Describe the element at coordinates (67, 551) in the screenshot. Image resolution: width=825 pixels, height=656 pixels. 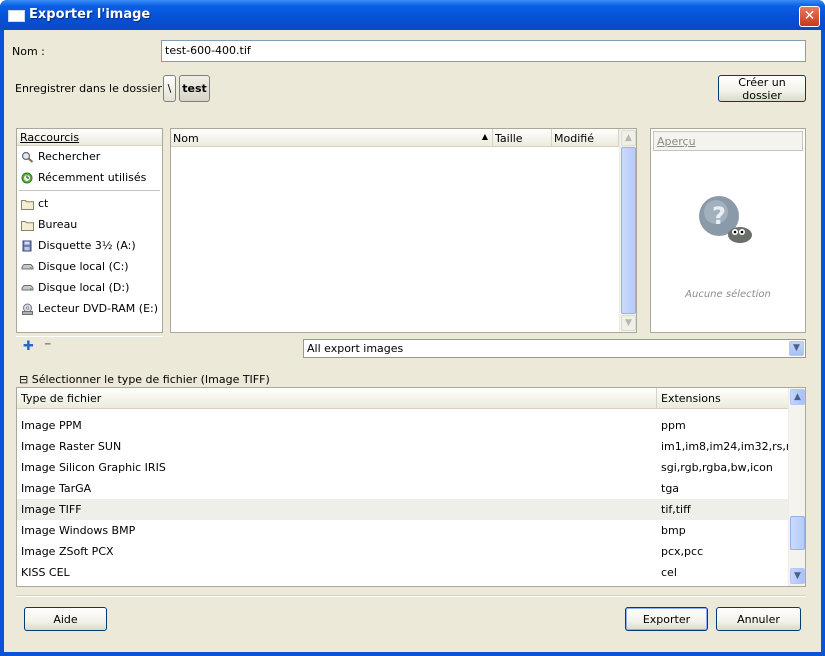
I see `file-type-name: Image ZSoft PCX` at that location.